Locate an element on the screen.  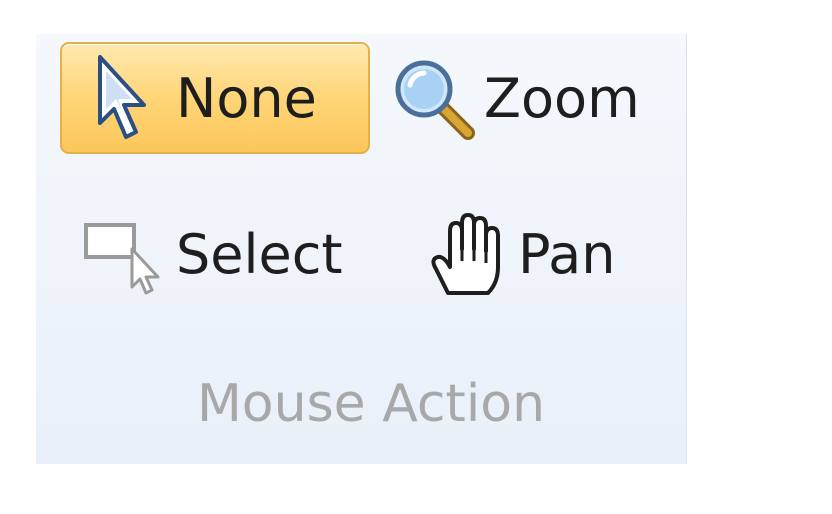
none-label: None is located at coordinates (246, 98).